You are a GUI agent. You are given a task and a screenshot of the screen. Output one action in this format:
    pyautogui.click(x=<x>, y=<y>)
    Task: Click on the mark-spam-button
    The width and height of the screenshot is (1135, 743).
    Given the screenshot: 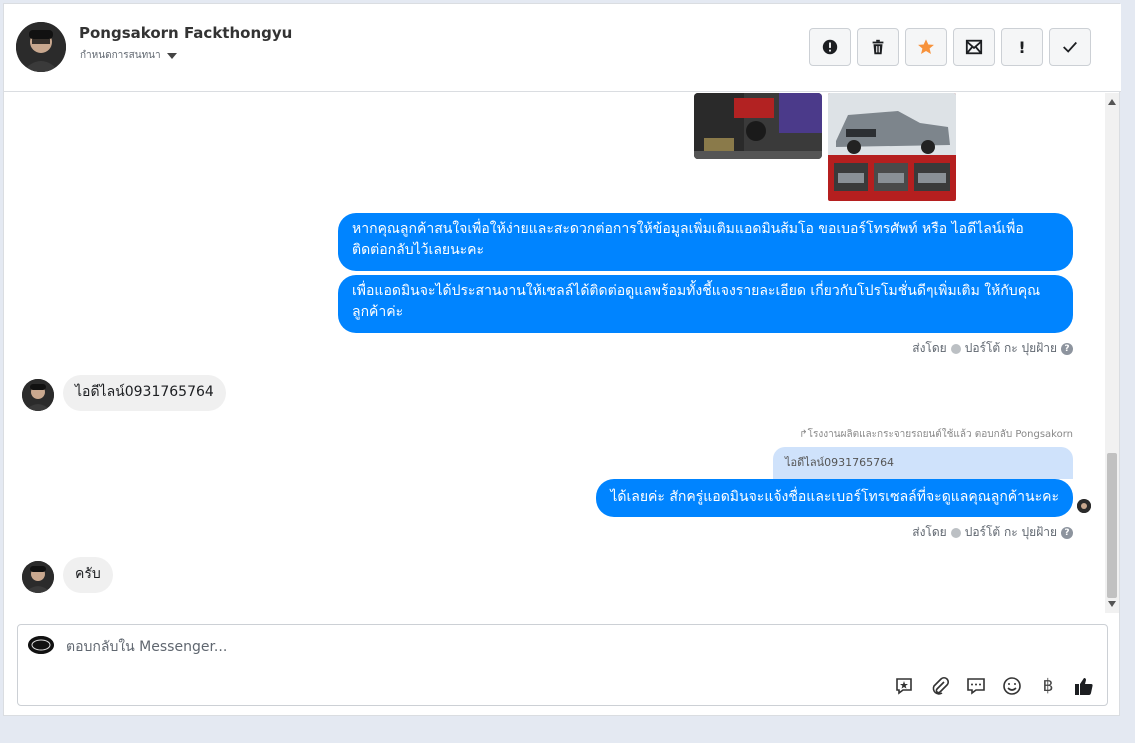 What is the action you would take?
    pyautogui.click(x=830, y=47)
    